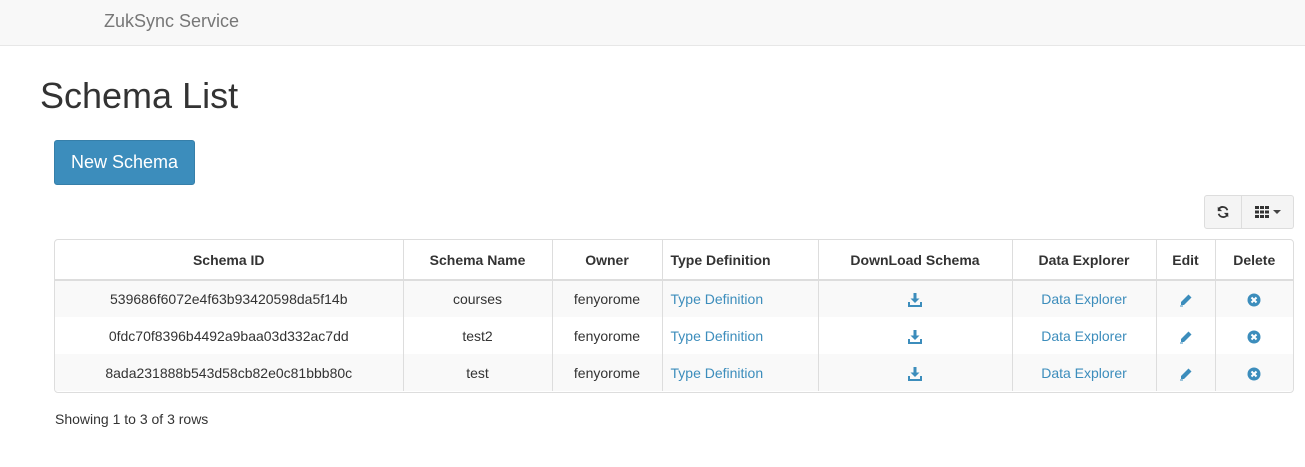 This screenshot has width=1305, height=467. Describe the element at coordinates (124, 162) in the screenshot. I see `new-schema-button: New Schema` at that location.